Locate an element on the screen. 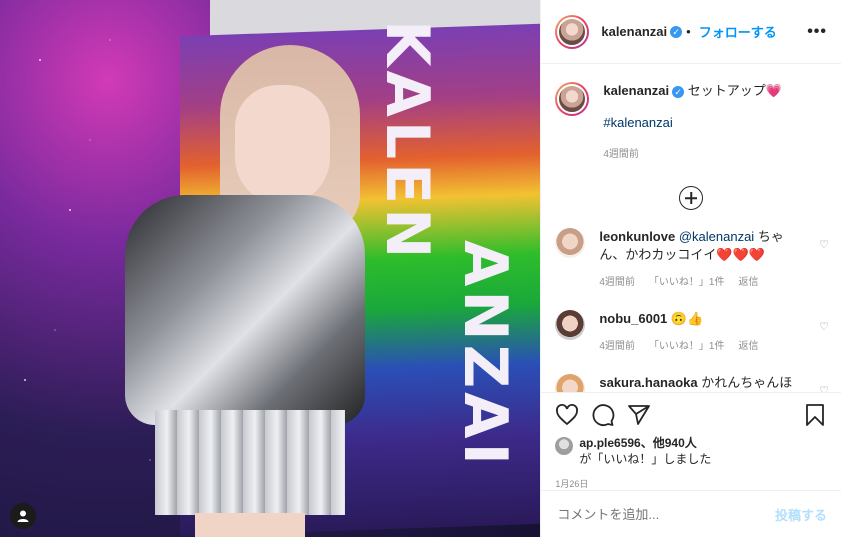  comment-mention: @kalenanzai is located at coordinates (716, 236).